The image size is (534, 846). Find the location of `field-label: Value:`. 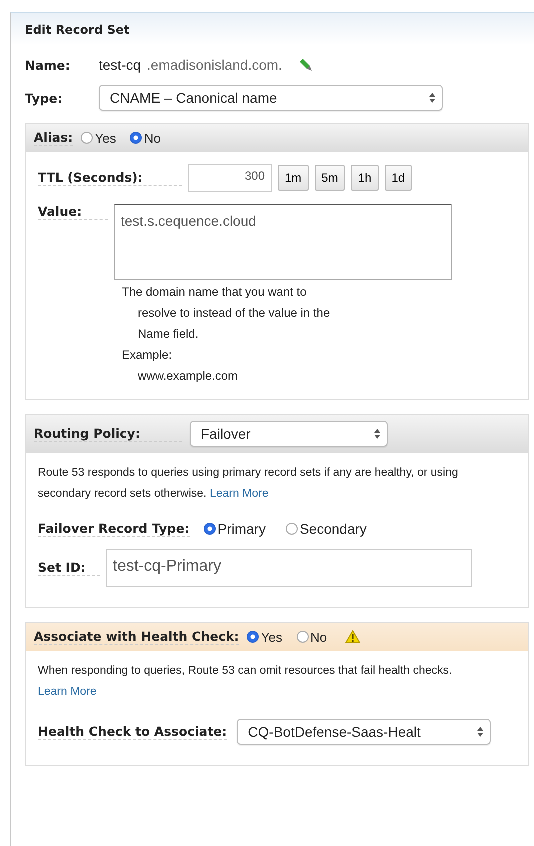

field-label: Value: is located at coordinates (73, 212).